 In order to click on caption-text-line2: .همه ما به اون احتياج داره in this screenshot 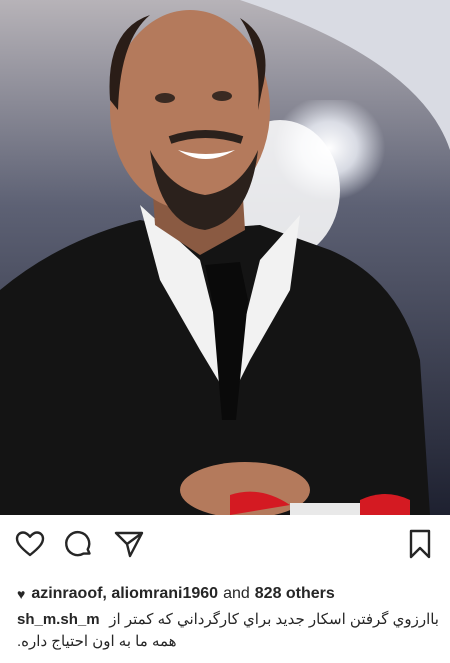, I will do `click(97, 641)`.